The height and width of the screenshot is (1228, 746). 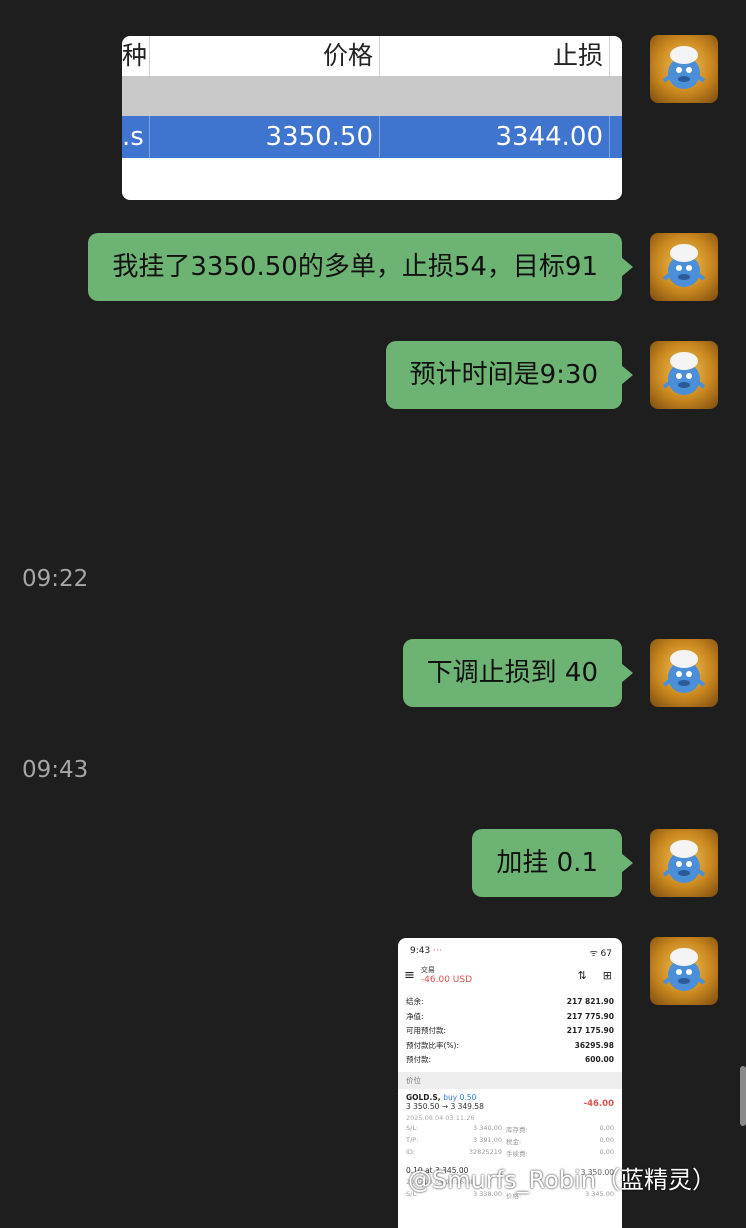 What do you see at coordinates (510, 1080) in the screenshot?
I see `positions-section-header: 价位` at bounding box center [510, 1080].